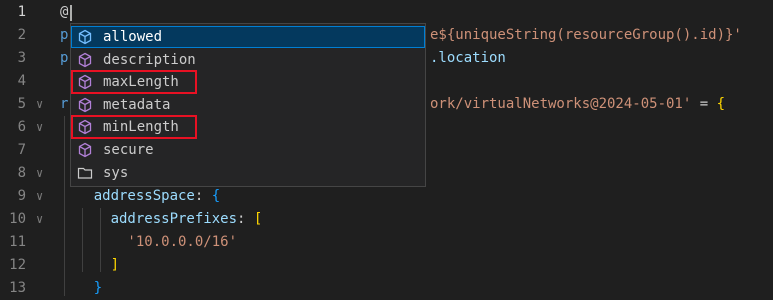 The image size is (773, 300). I want to click on line-number: 2, so click(21, 35).